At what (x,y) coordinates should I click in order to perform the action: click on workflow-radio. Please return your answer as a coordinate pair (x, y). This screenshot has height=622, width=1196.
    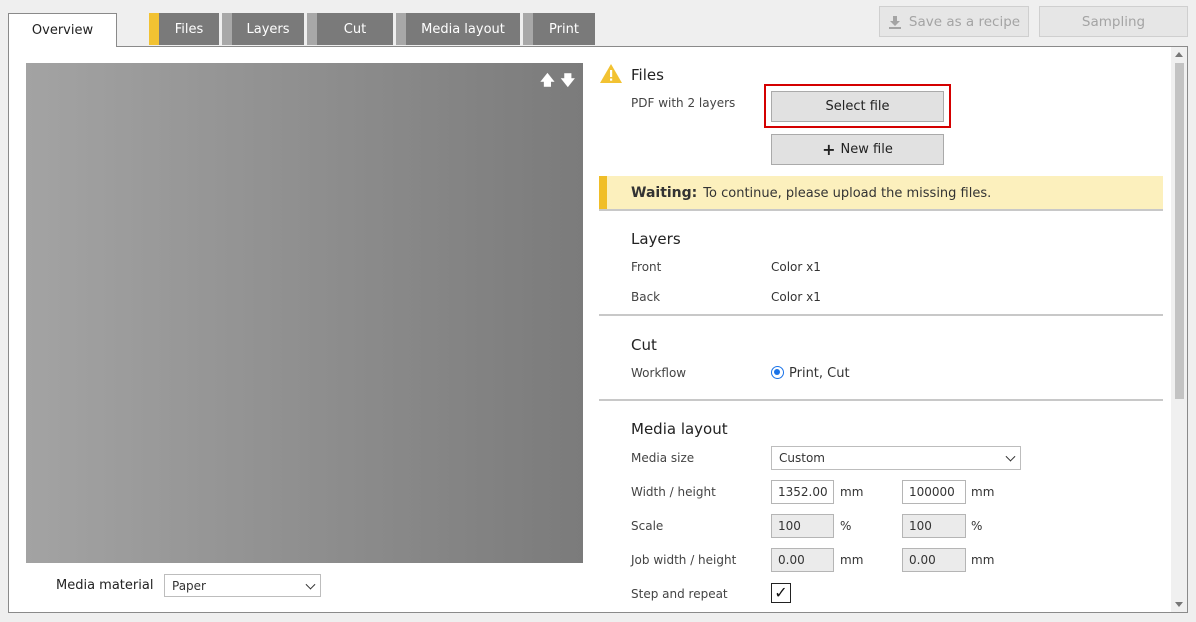
    Looking at the image, I should click on (777, 372).